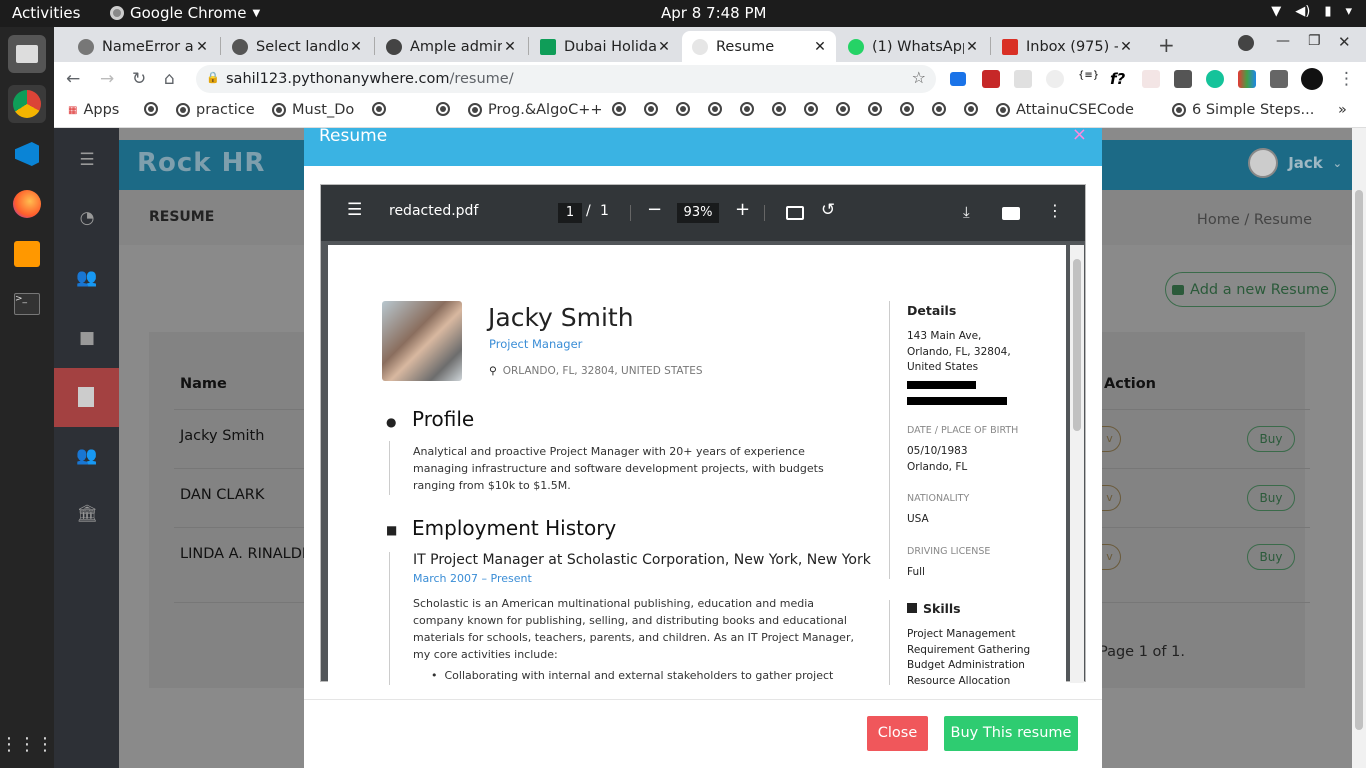 This screenshot has height=768, width=1366. Describe the element at coordinates (1119, 79) in the screenshot. I see `extension-icon: f?` at that location.